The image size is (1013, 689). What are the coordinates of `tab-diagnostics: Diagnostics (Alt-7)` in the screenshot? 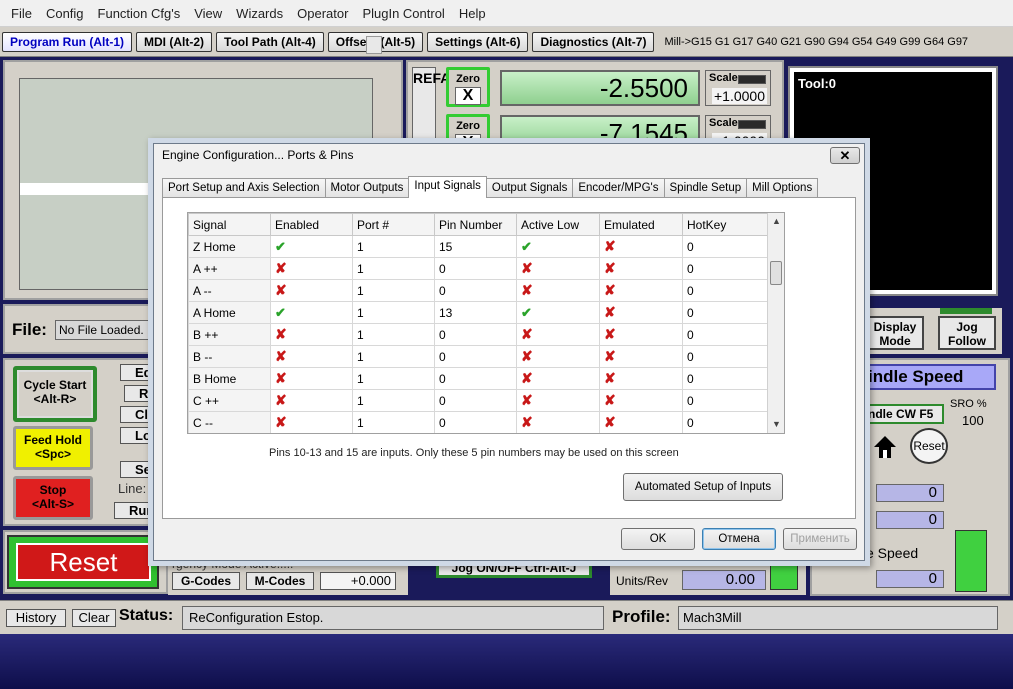 It's located at (593, 41).